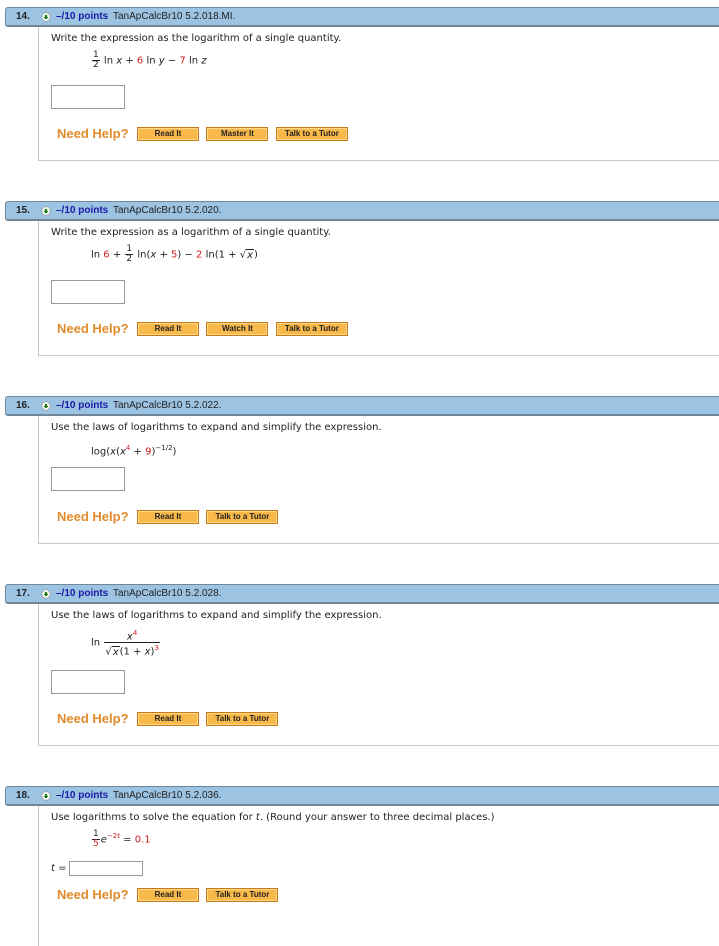  I want to click on question-header: 15. –/10 points TanApCalcBr10 5.2.020., so click(362, 211).